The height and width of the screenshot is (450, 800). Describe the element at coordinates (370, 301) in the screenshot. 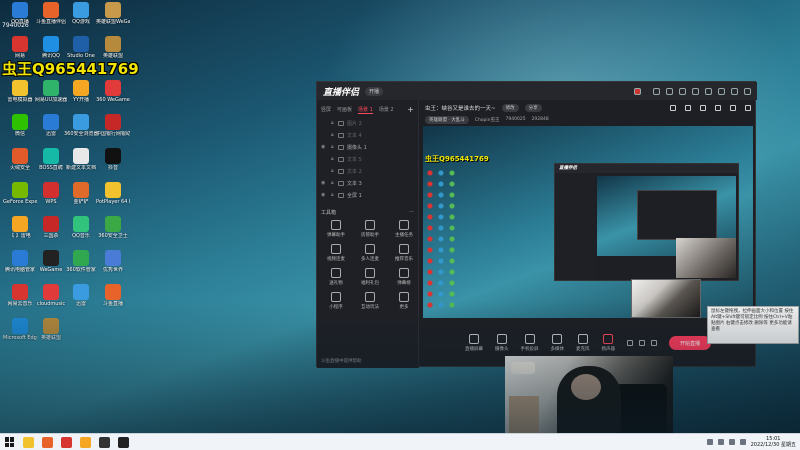

I see `tool-button: 互动玩法` at that location.